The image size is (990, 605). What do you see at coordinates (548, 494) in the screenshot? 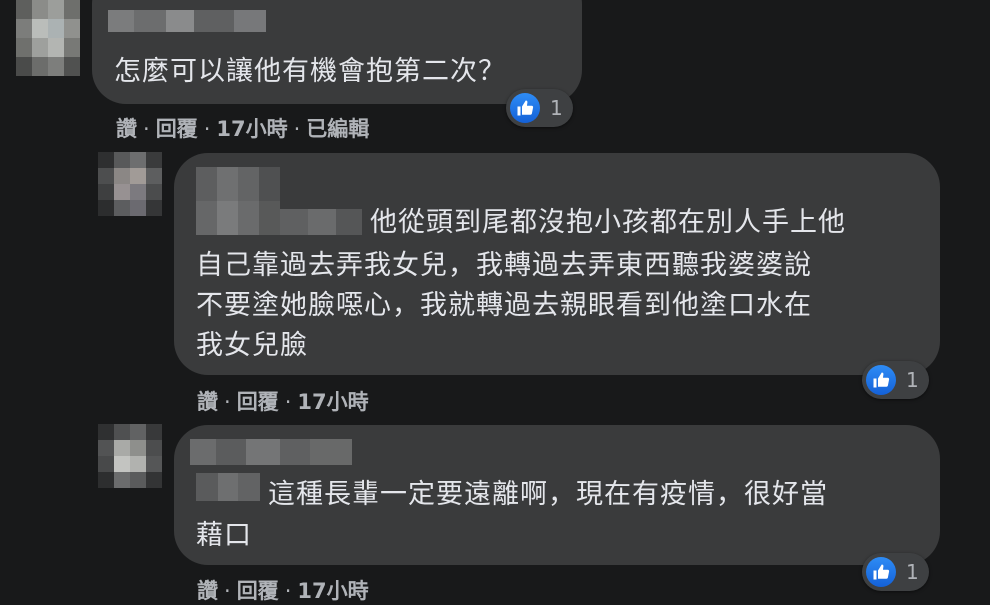
I see `comment-text: 這種長輩一定要遠離啊，現在有疫情，很好當` at bounding box center [548, 494].